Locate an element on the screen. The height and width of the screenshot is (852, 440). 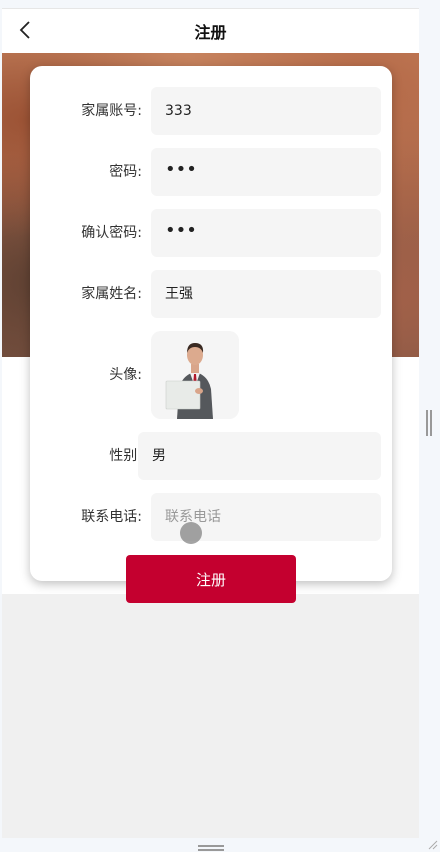
touch-cursor is located at coordinates (191, 533).